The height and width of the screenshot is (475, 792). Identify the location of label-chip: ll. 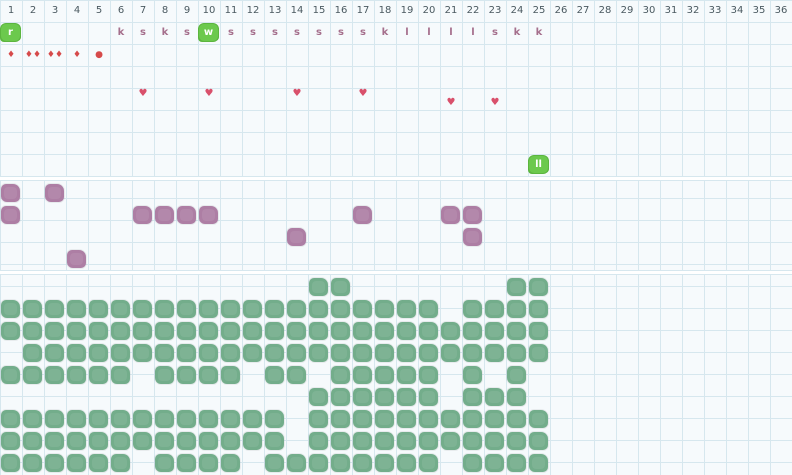
(538, 164).